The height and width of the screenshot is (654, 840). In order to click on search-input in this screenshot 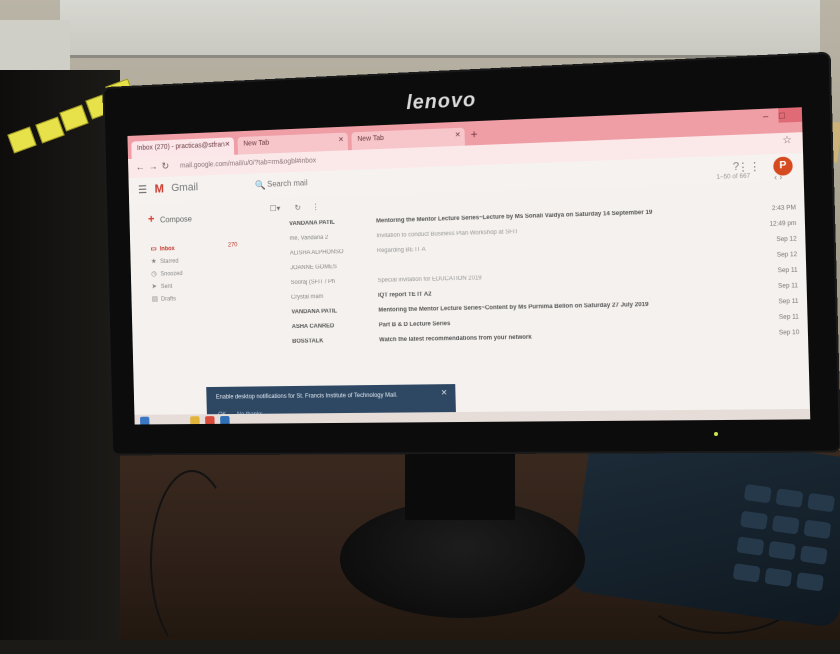, I will do `click(415, 179)`.